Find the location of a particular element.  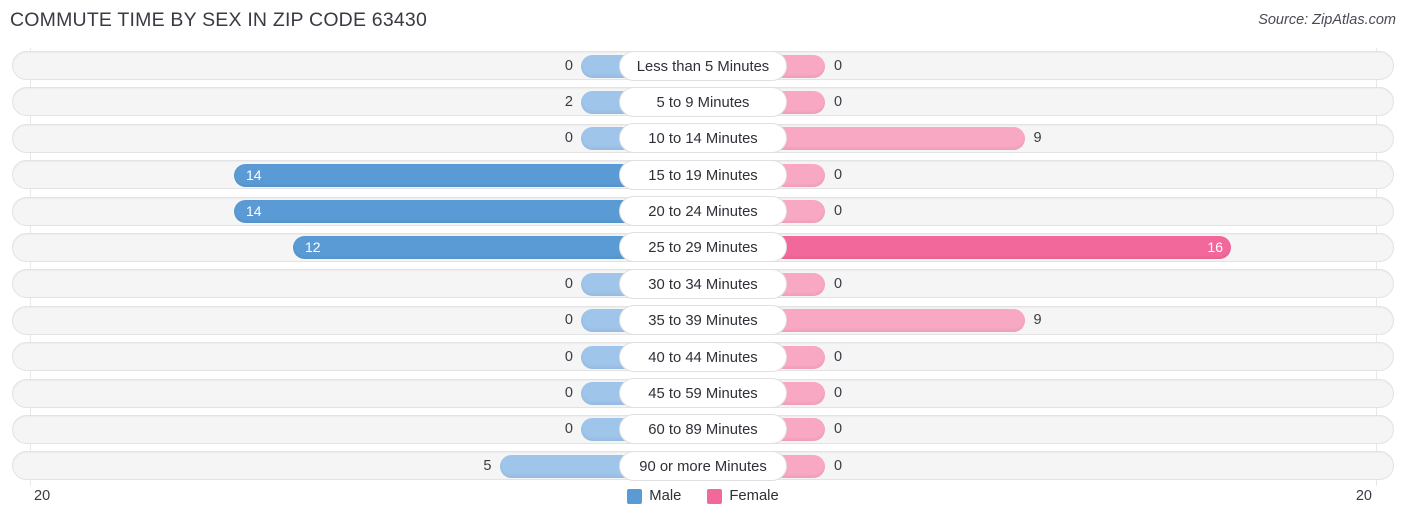

bar-row: 14 0 20 to 24 Minutes is located at coordinates (703, 212).